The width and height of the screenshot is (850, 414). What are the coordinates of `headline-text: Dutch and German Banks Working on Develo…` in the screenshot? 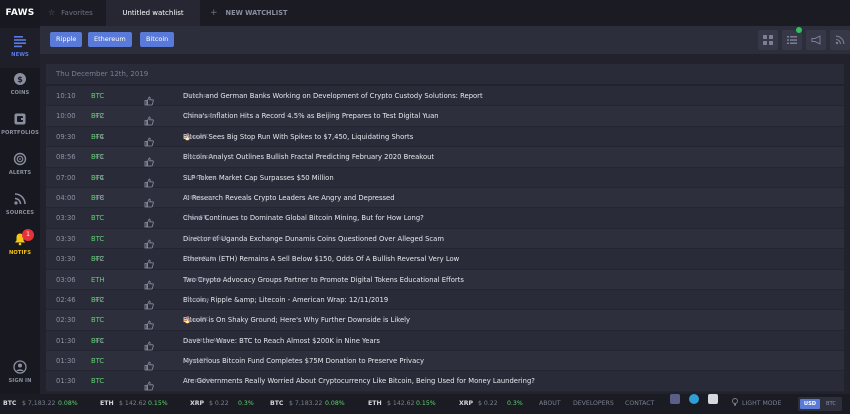 It's located at (333, 96).